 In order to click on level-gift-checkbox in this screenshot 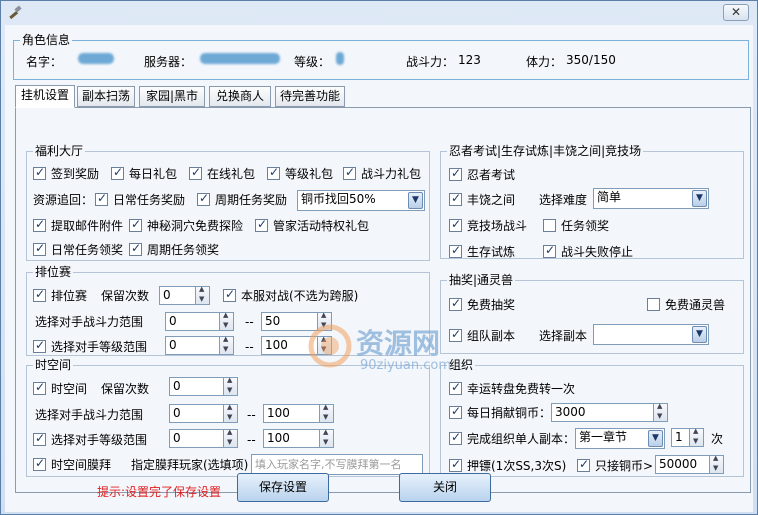, I will do `click(273, 172)`.